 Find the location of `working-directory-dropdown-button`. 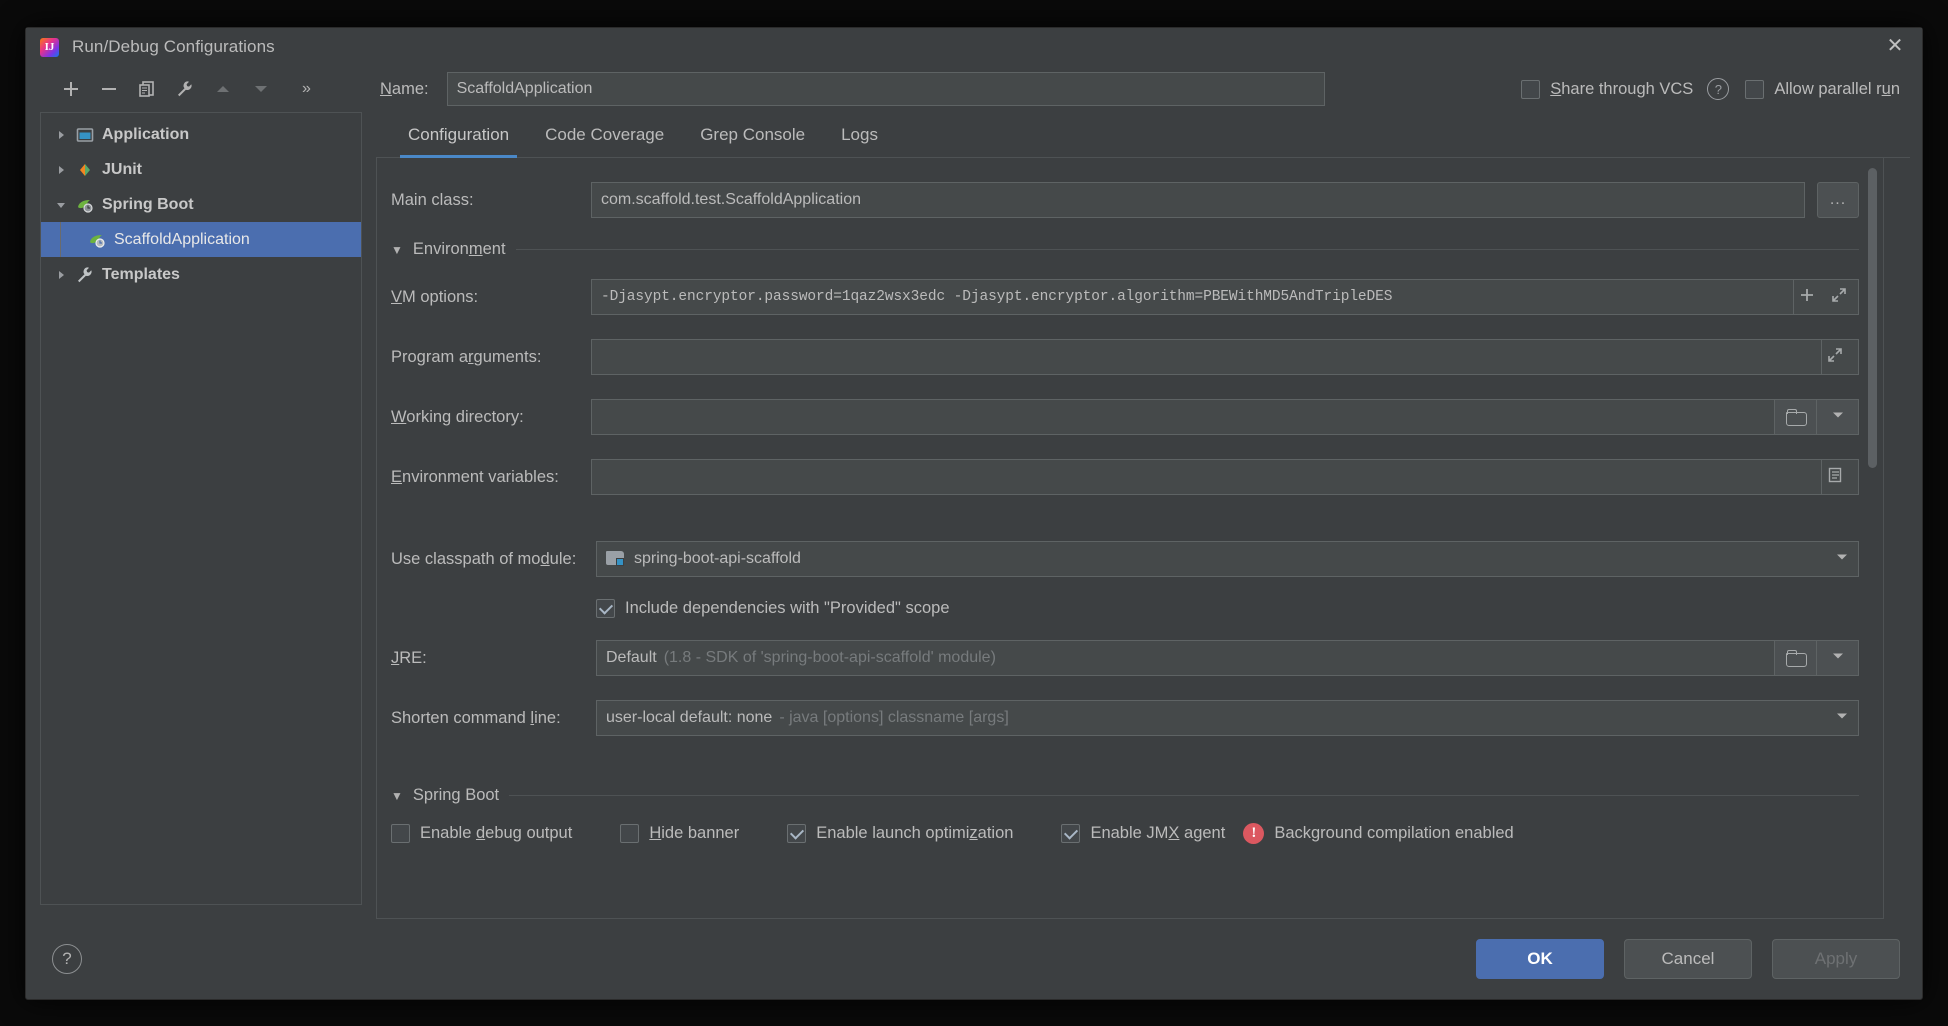

working-directory-dropdown-button is located at coordinates (1838, 417).